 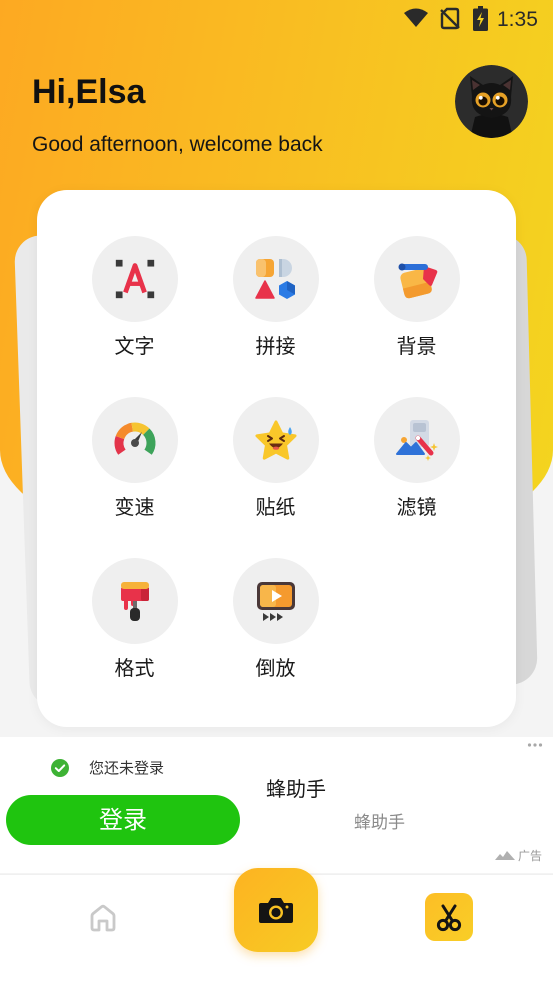 I want to click on home-icon, so click(x=103, y=918).